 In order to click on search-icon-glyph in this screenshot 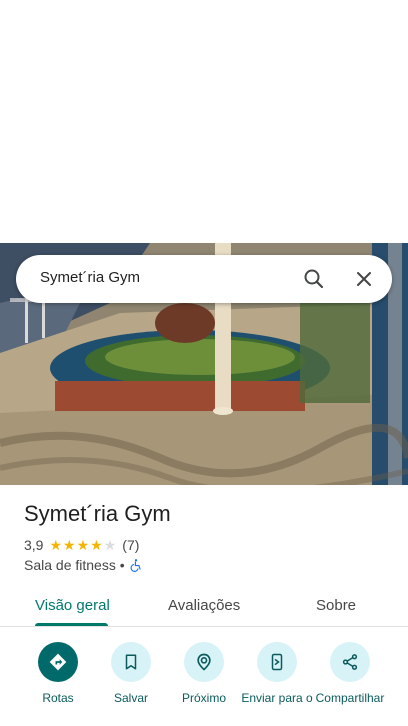, I will do `click(314, 279)`.